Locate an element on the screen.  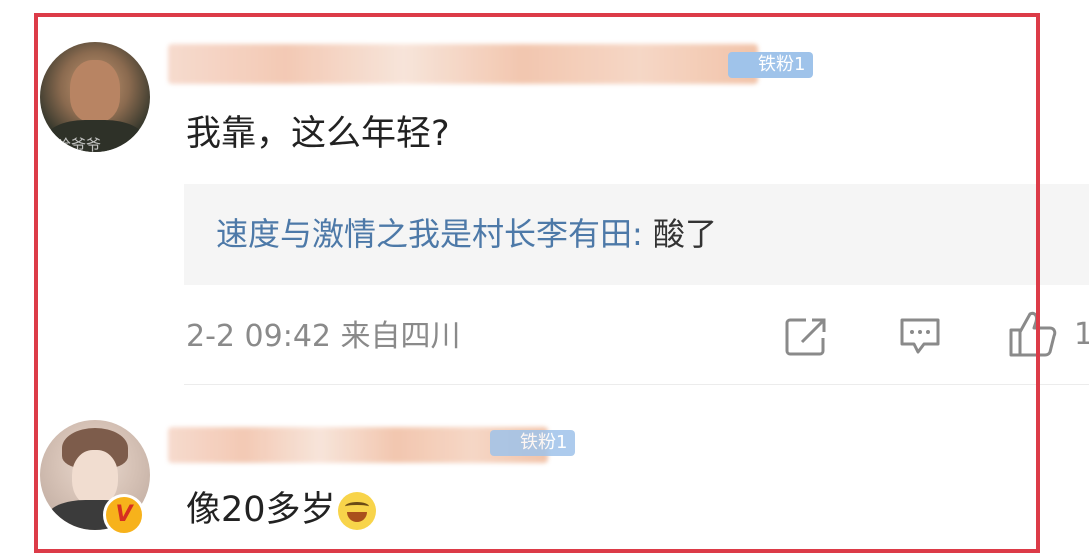
like-count: 1 is located at coordinates (1081, 334).